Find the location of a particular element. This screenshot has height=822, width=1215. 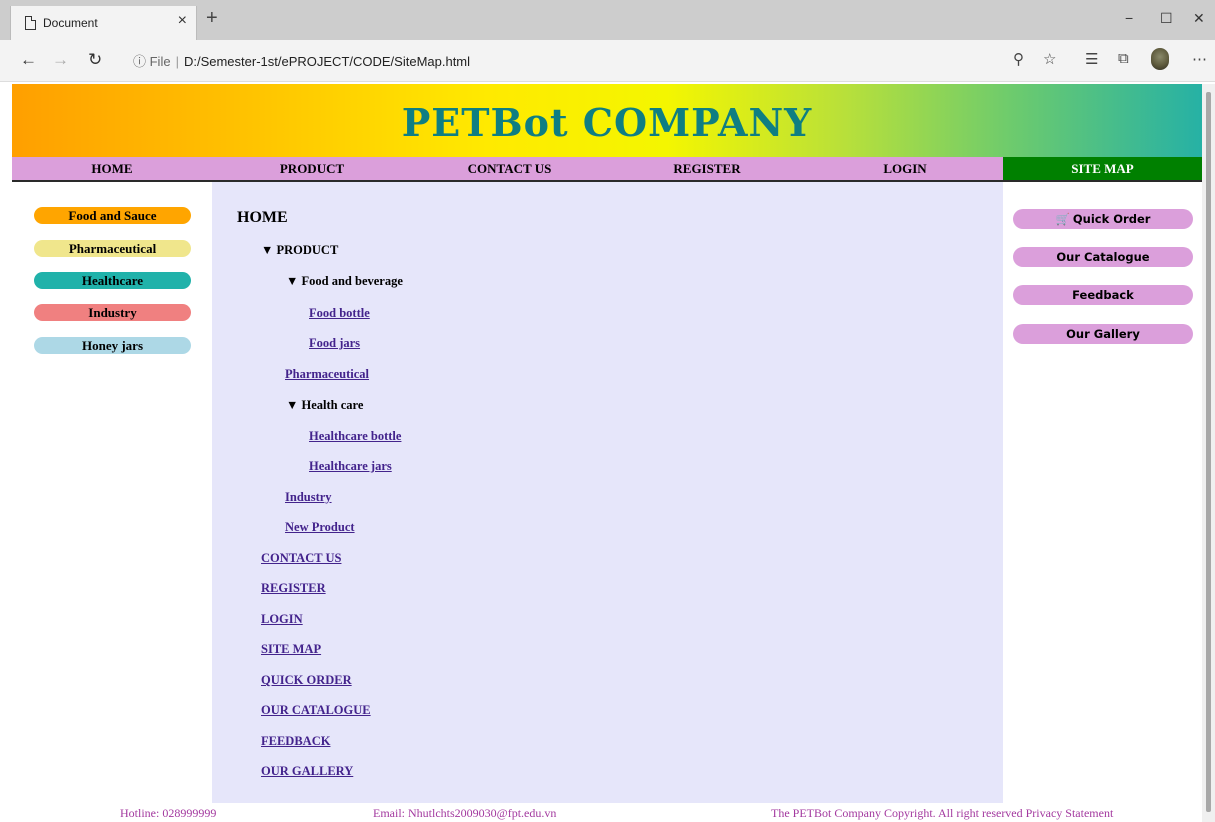

nav-register: REGISTER is located at coordinates (707, 168).